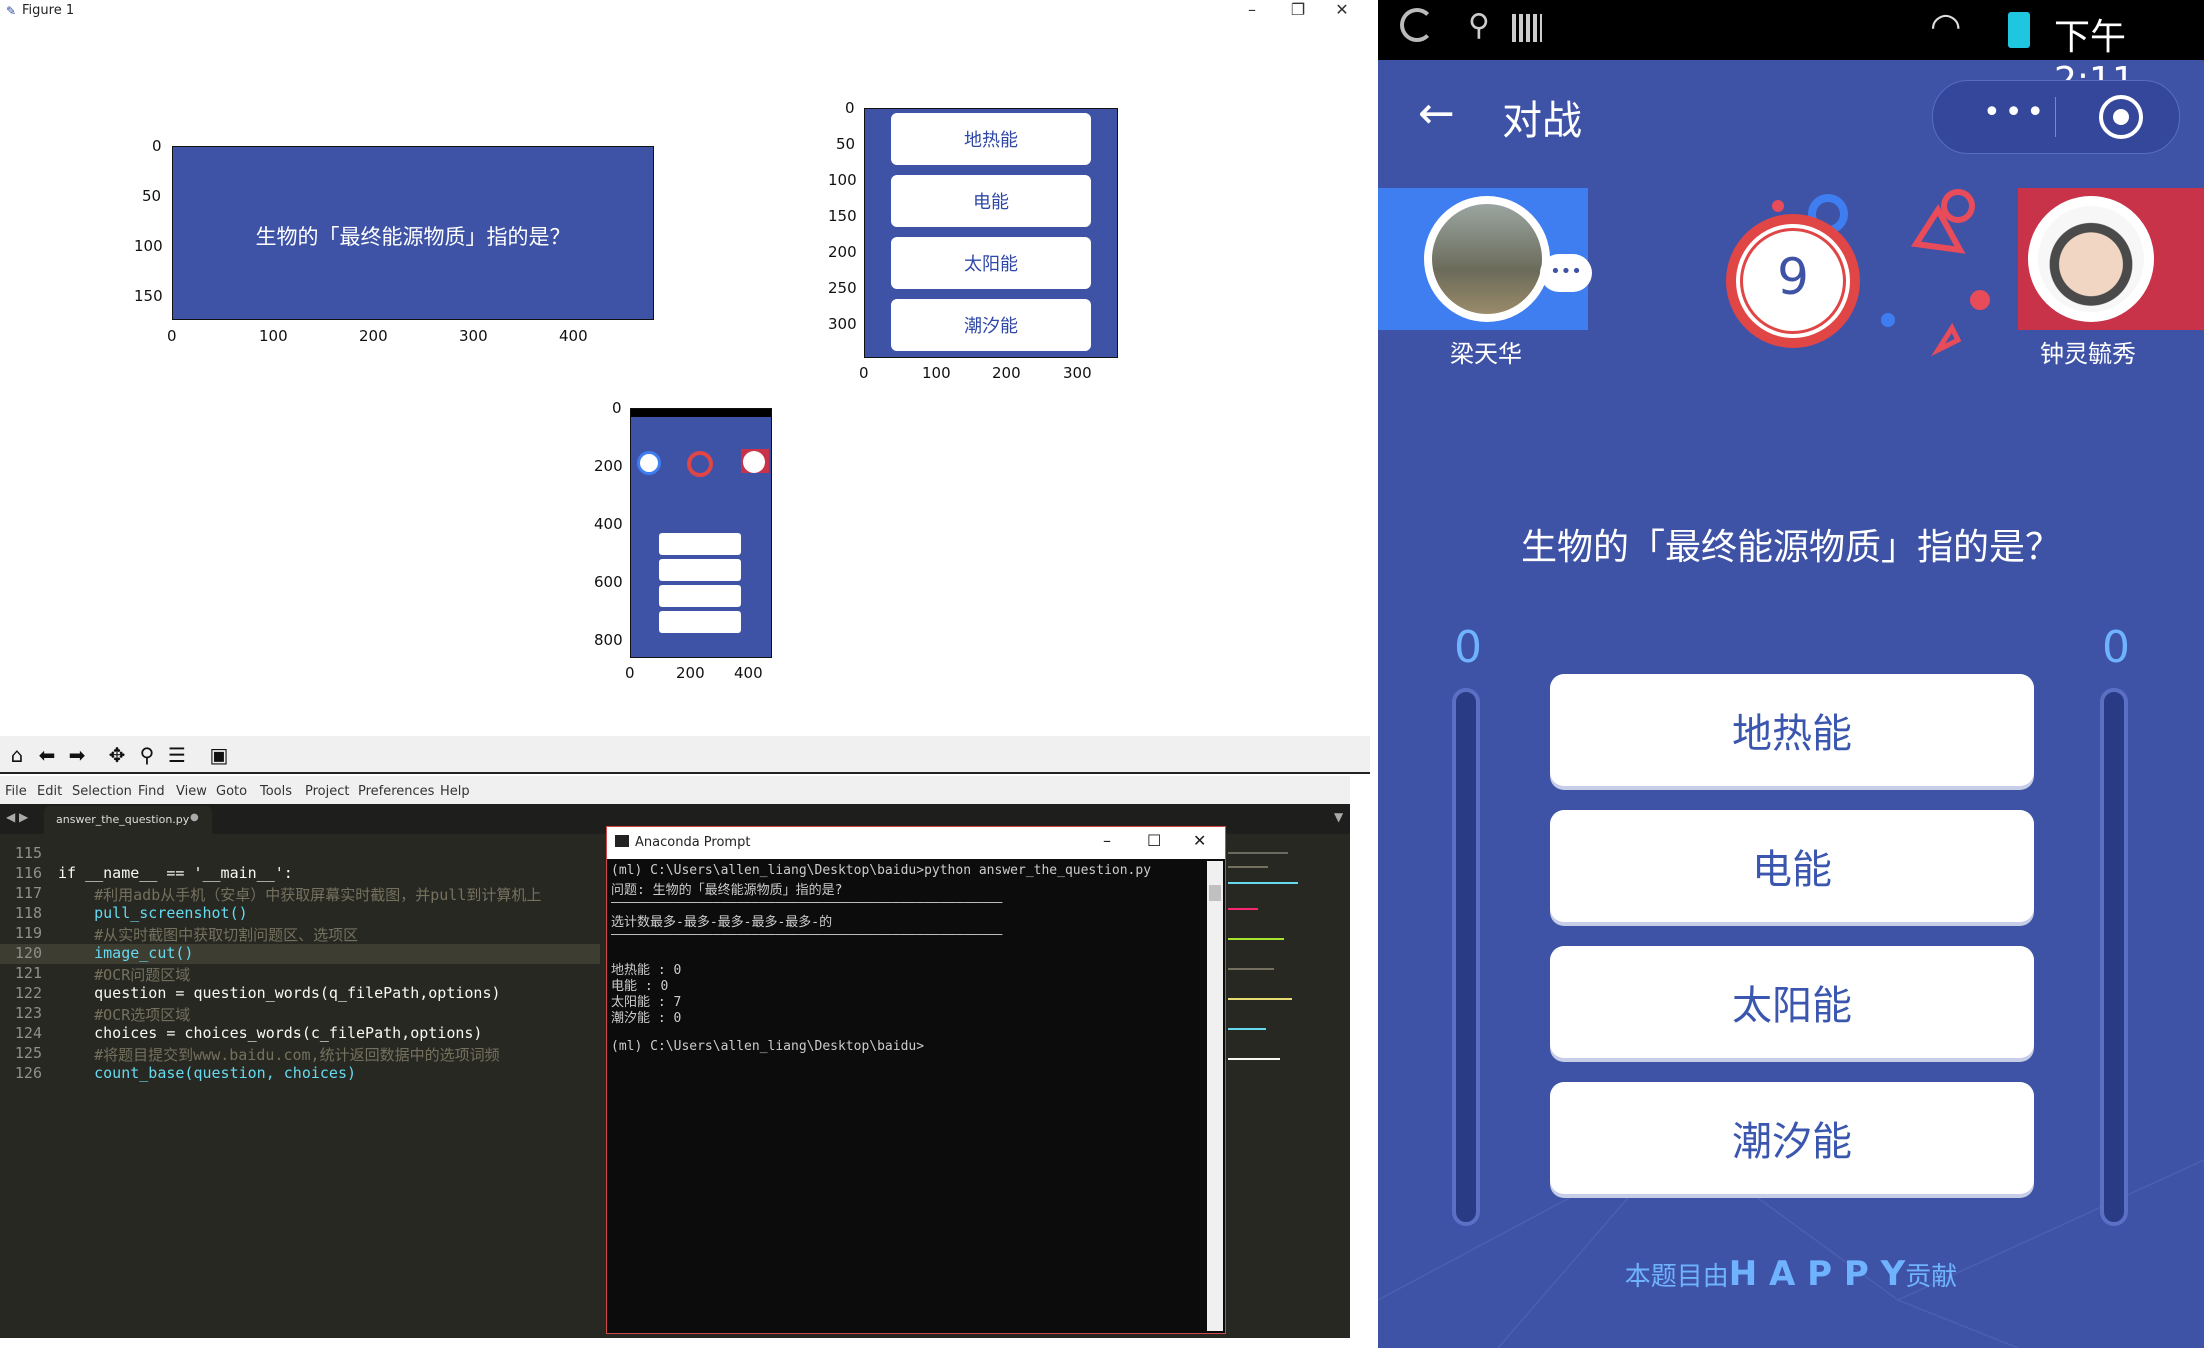  I want to click on y-tick: 100, so click(148, 246).